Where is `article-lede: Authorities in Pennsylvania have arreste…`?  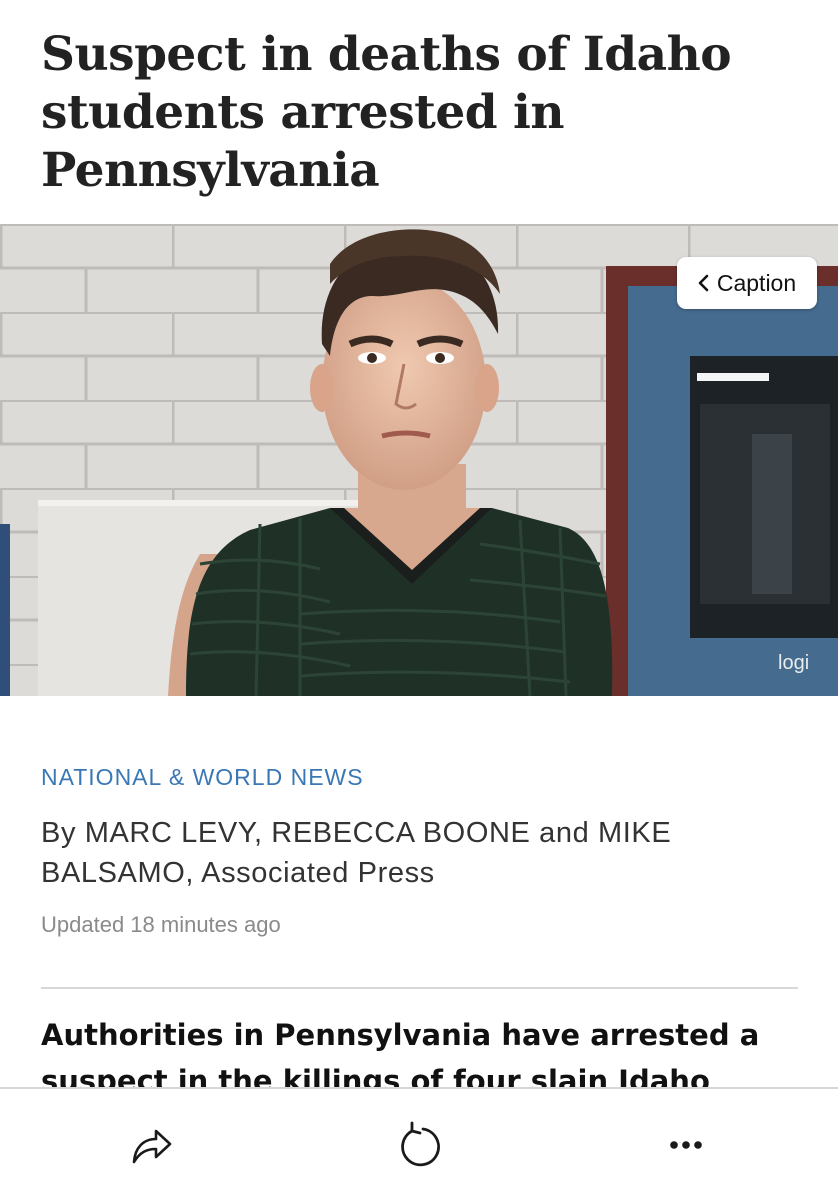
article-lede: Authorities in Pennsylvania have arreste… is located at coordinates (400, 1053).